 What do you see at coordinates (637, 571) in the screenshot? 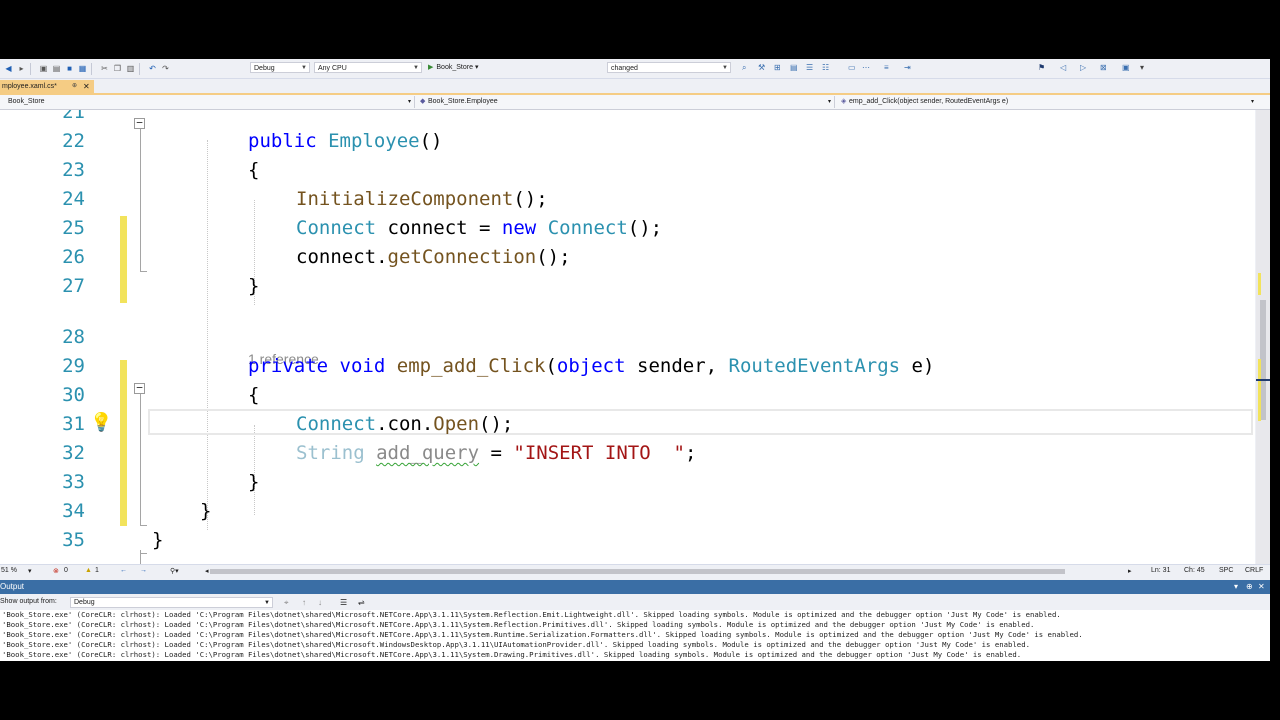
I see `horizontal-scrollbar-thumb` at bounding box center [637, 571].